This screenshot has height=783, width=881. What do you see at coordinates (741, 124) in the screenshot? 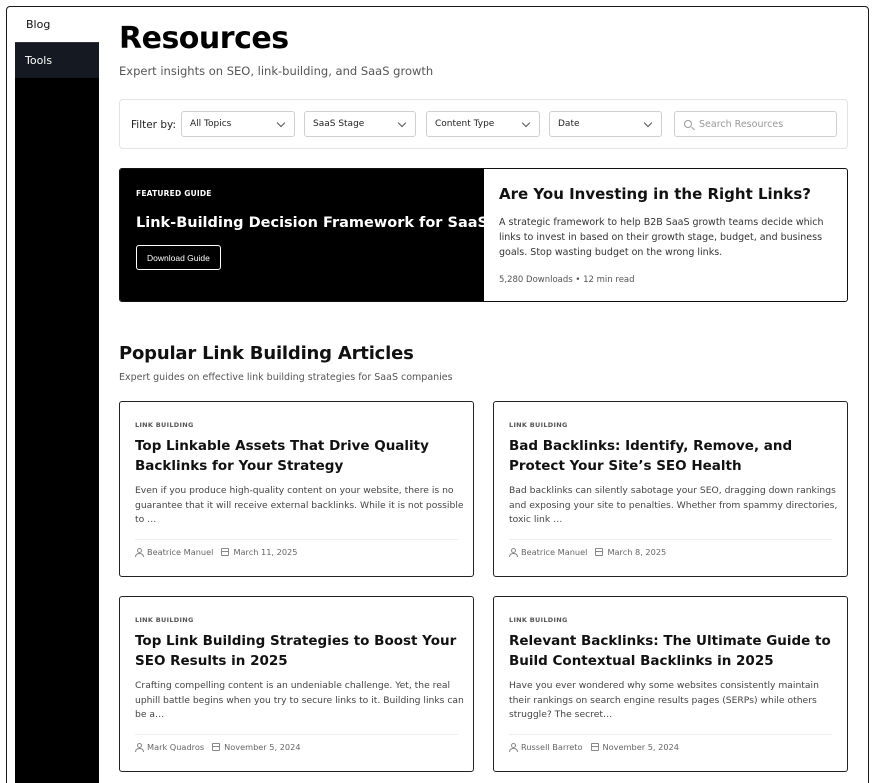
I see `search-placeholder: Search Resources` at bounding box center [741, 124].